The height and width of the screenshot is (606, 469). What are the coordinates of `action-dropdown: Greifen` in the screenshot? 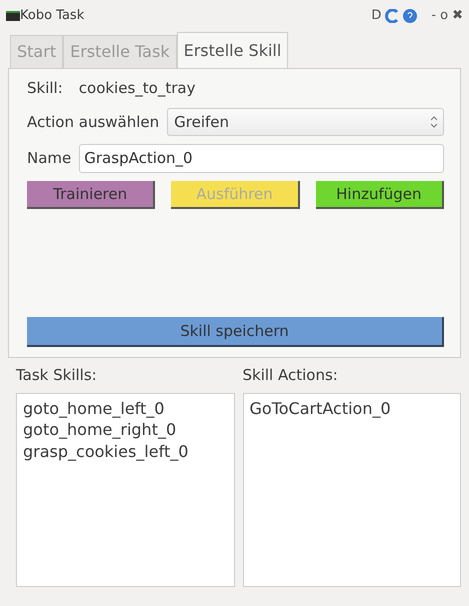 It's located at (305, 122).